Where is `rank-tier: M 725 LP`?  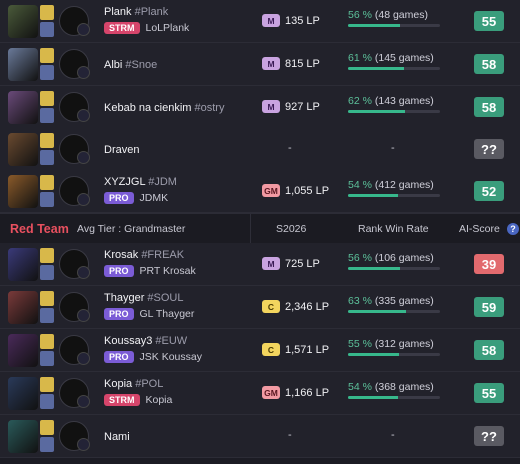
rank-tier: M 725 LP is located at coordinates (291, 263).